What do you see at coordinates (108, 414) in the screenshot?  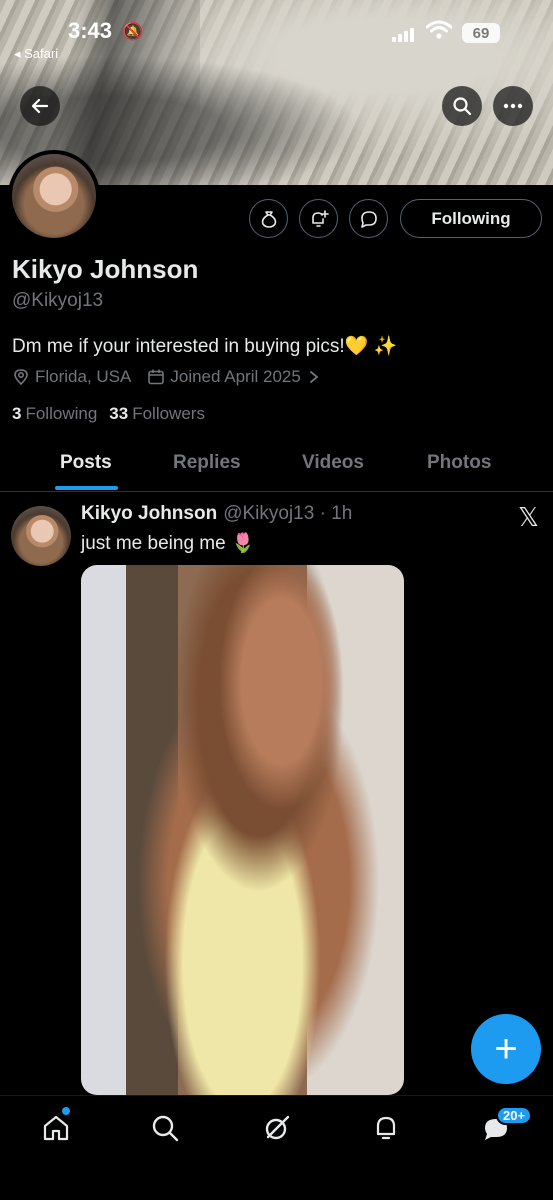 I see `follow-stats: 3 Following 33 Followers` at bounding box center [108, 414].